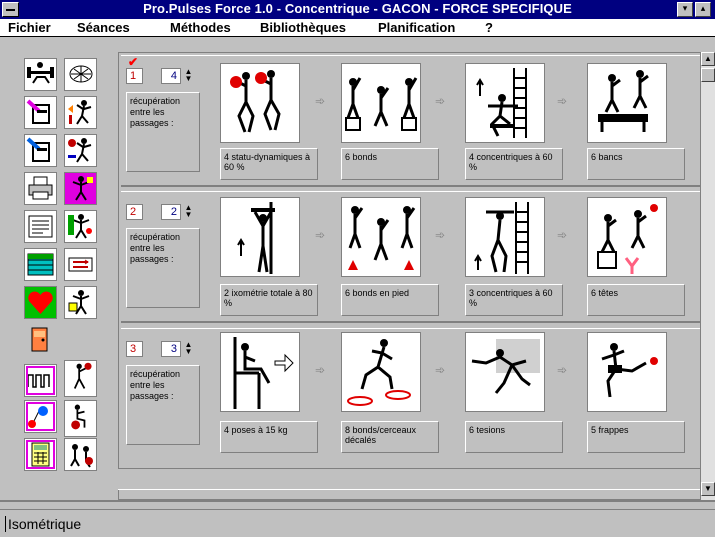  What do you see at coordinates (63, 266) in the screenshot?
I see `tool-palette` at bounding box center [63, 266].